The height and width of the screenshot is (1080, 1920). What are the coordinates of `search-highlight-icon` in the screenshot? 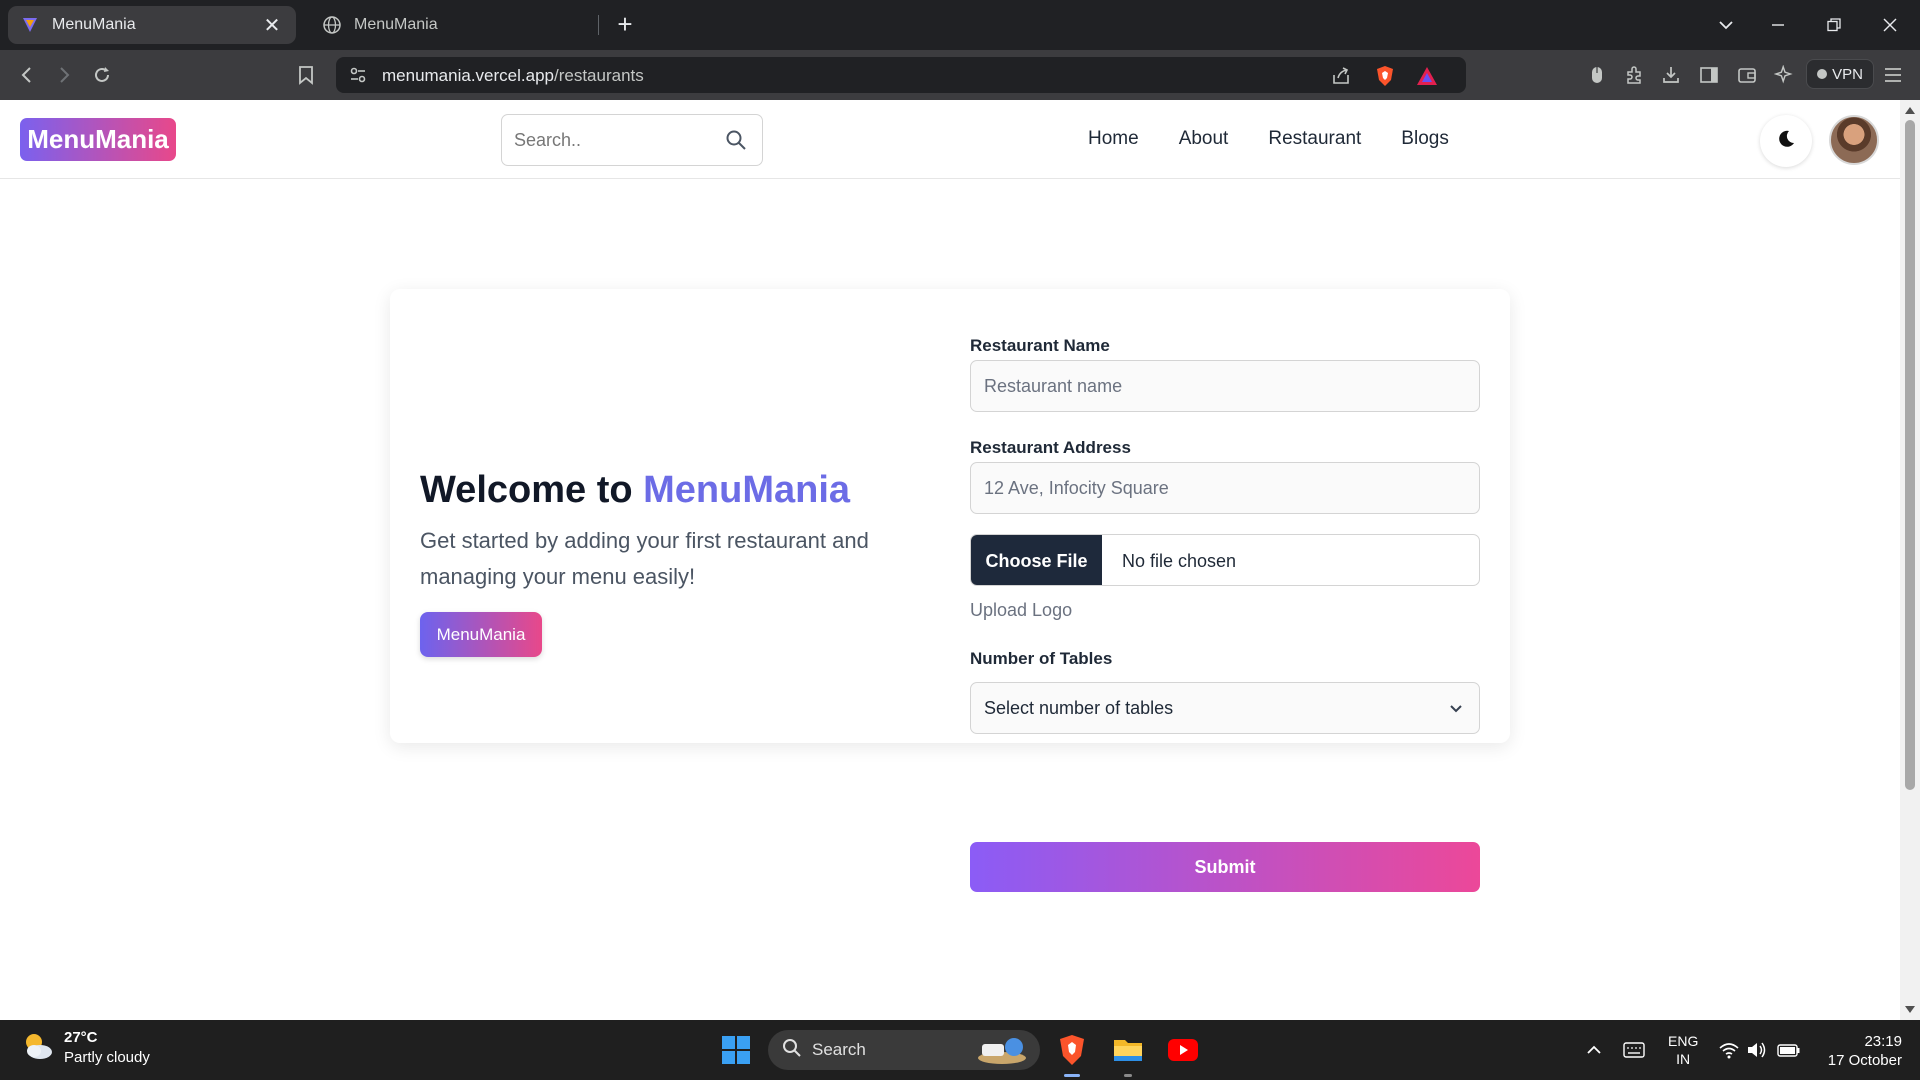 It's located at (1001, 1052).